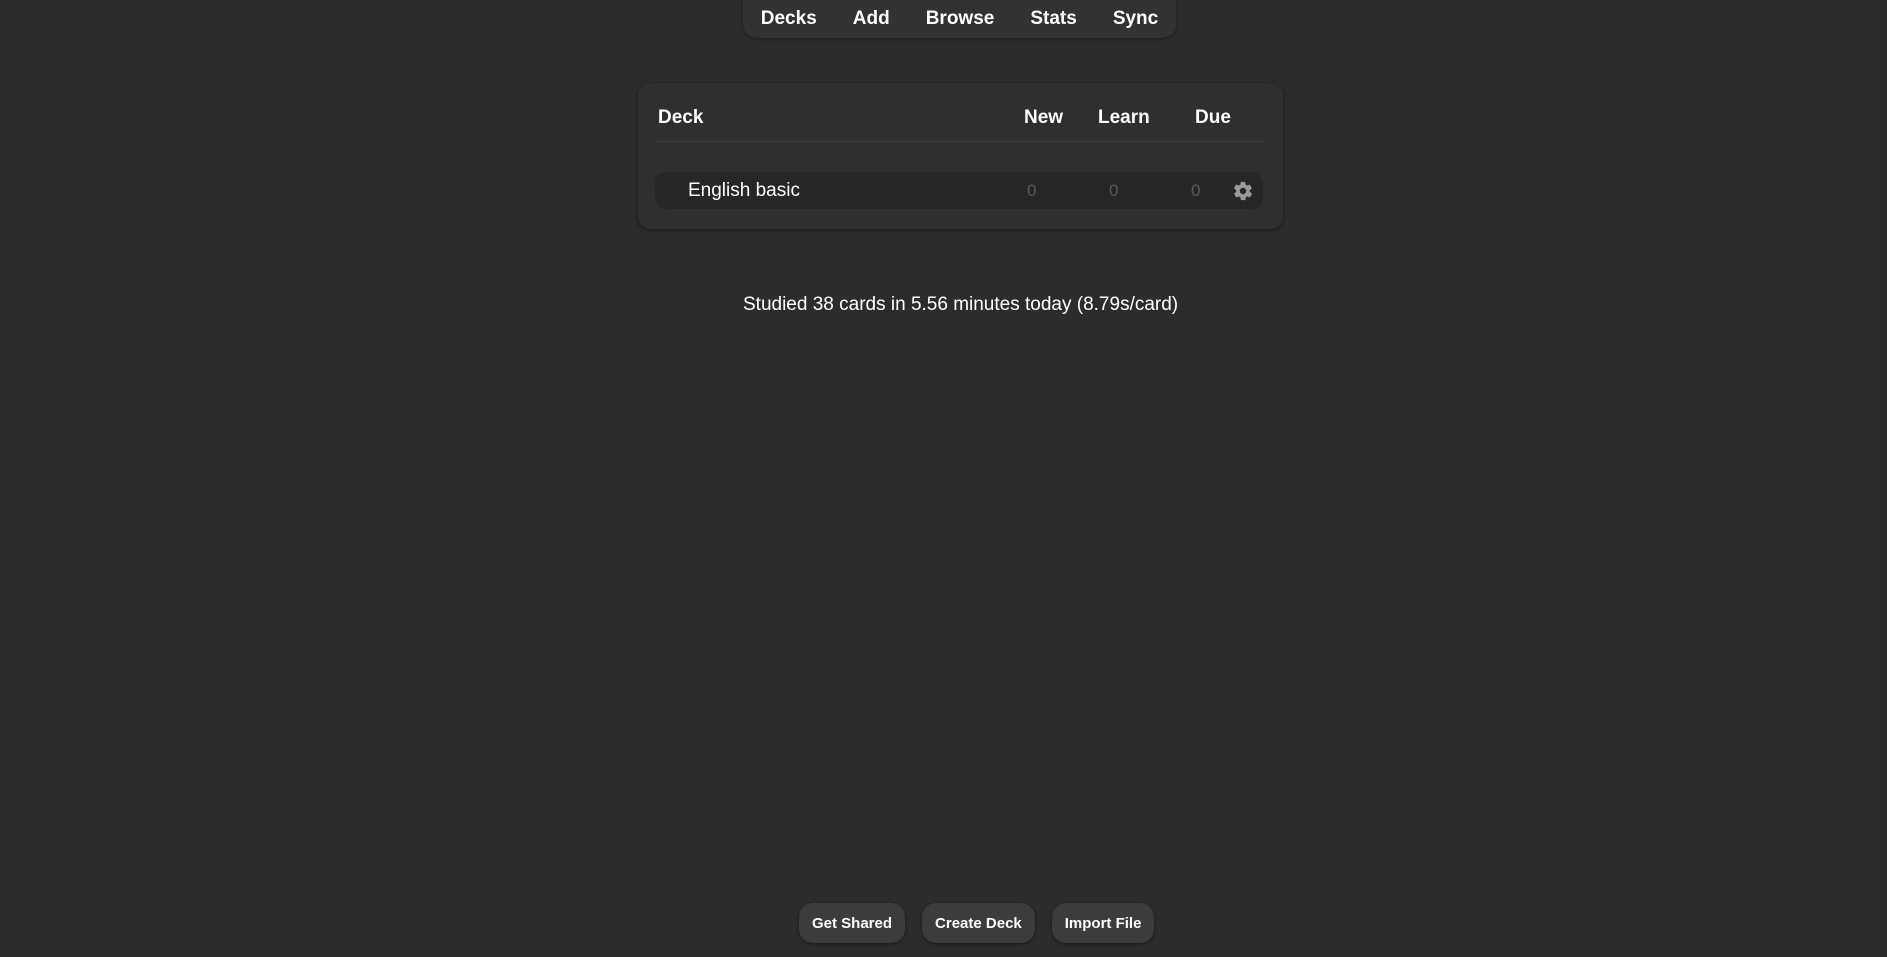  Describe the element at coordinates (744, 191) in the screenshot. I see `deck-name-link: English basic` at that location.